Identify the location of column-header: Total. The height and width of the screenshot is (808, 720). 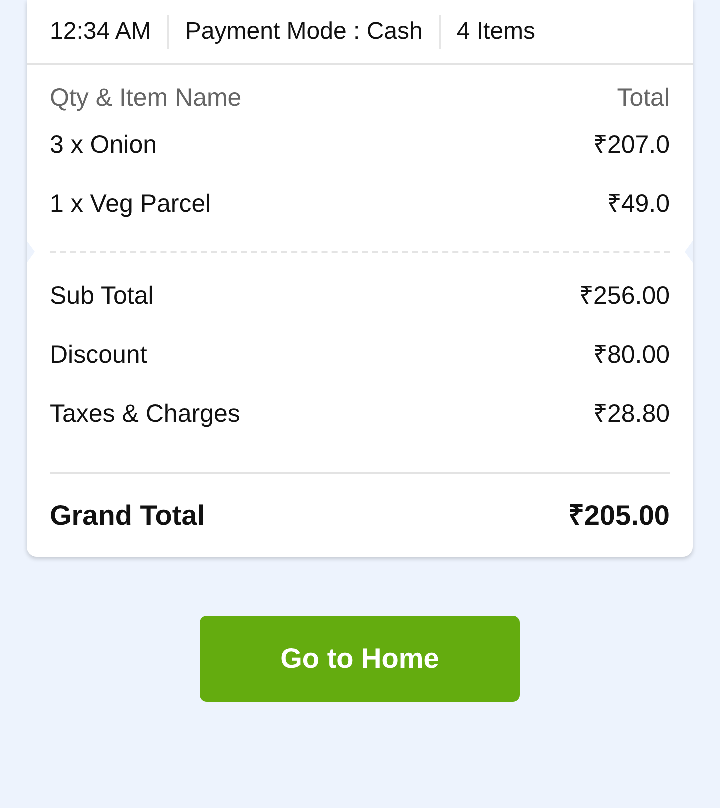
(643, 98).